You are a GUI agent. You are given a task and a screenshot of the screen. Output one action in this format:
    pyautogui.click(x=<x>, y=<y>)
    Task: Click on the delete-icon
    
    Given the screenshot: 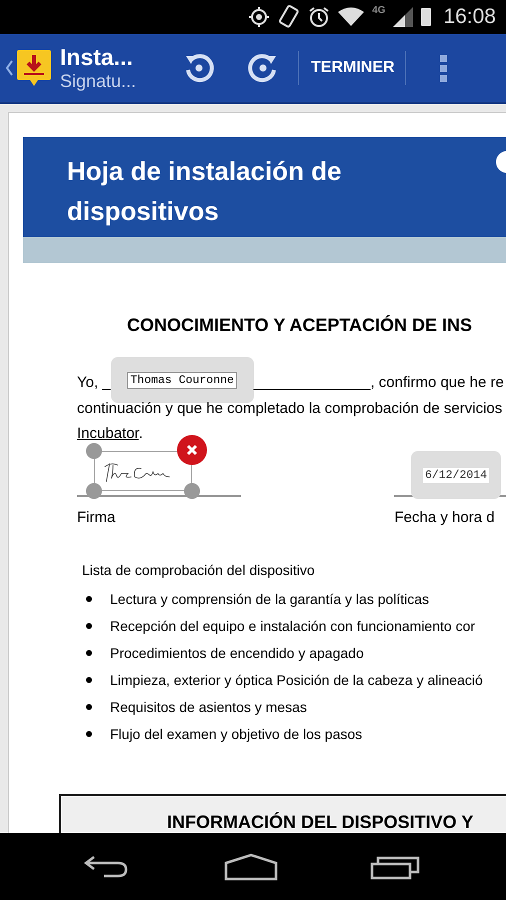 What is the action you would take?
    pyautogui.click(x=192, y=450)
    